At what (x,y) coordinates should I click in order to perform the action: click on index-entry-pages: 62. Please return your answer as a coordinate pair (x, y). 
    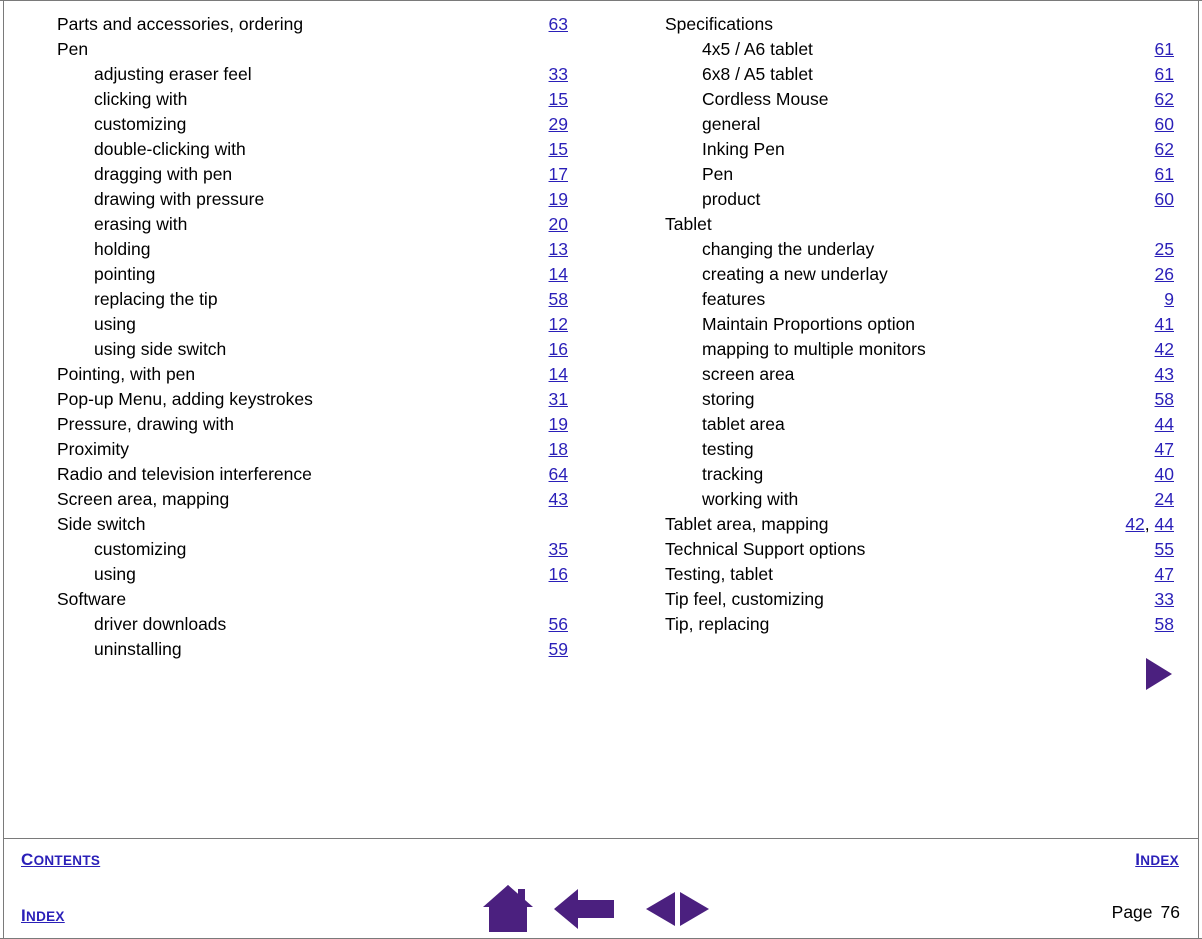
    Looking at the image, I should click on (1164, 149).